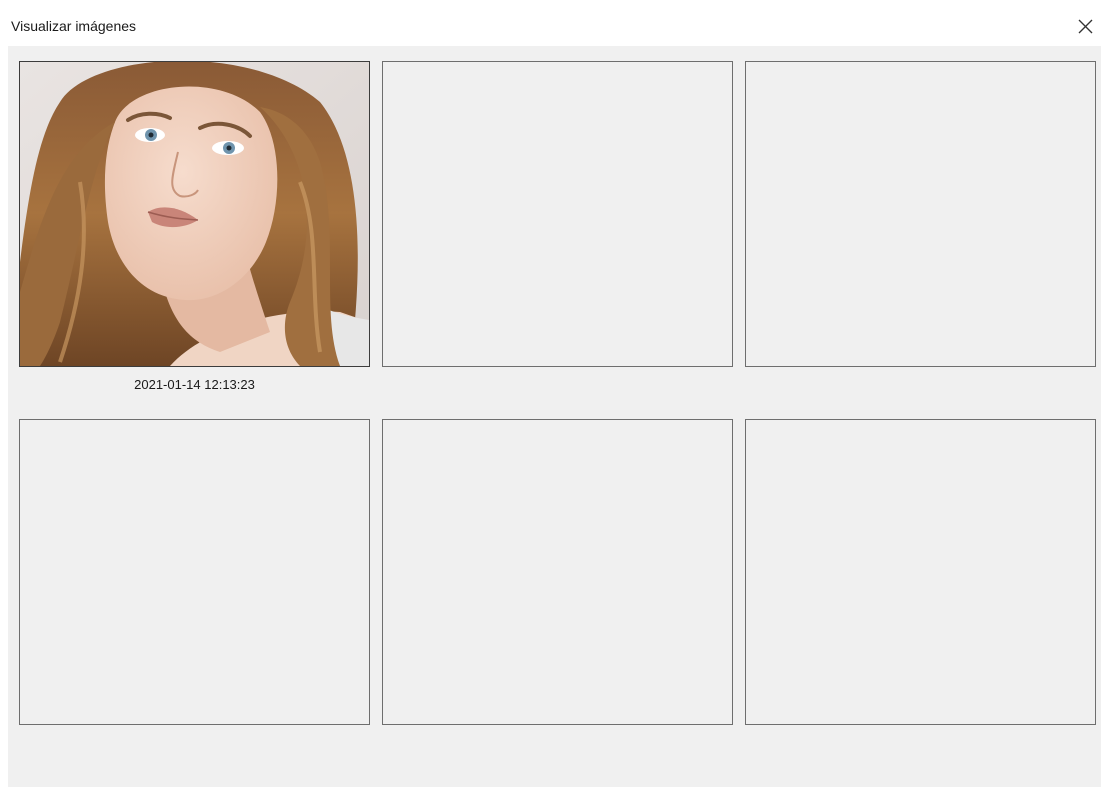 The height and width of the screenshot is (787, 1101). I want to click on close-button, so click(1085, 25).